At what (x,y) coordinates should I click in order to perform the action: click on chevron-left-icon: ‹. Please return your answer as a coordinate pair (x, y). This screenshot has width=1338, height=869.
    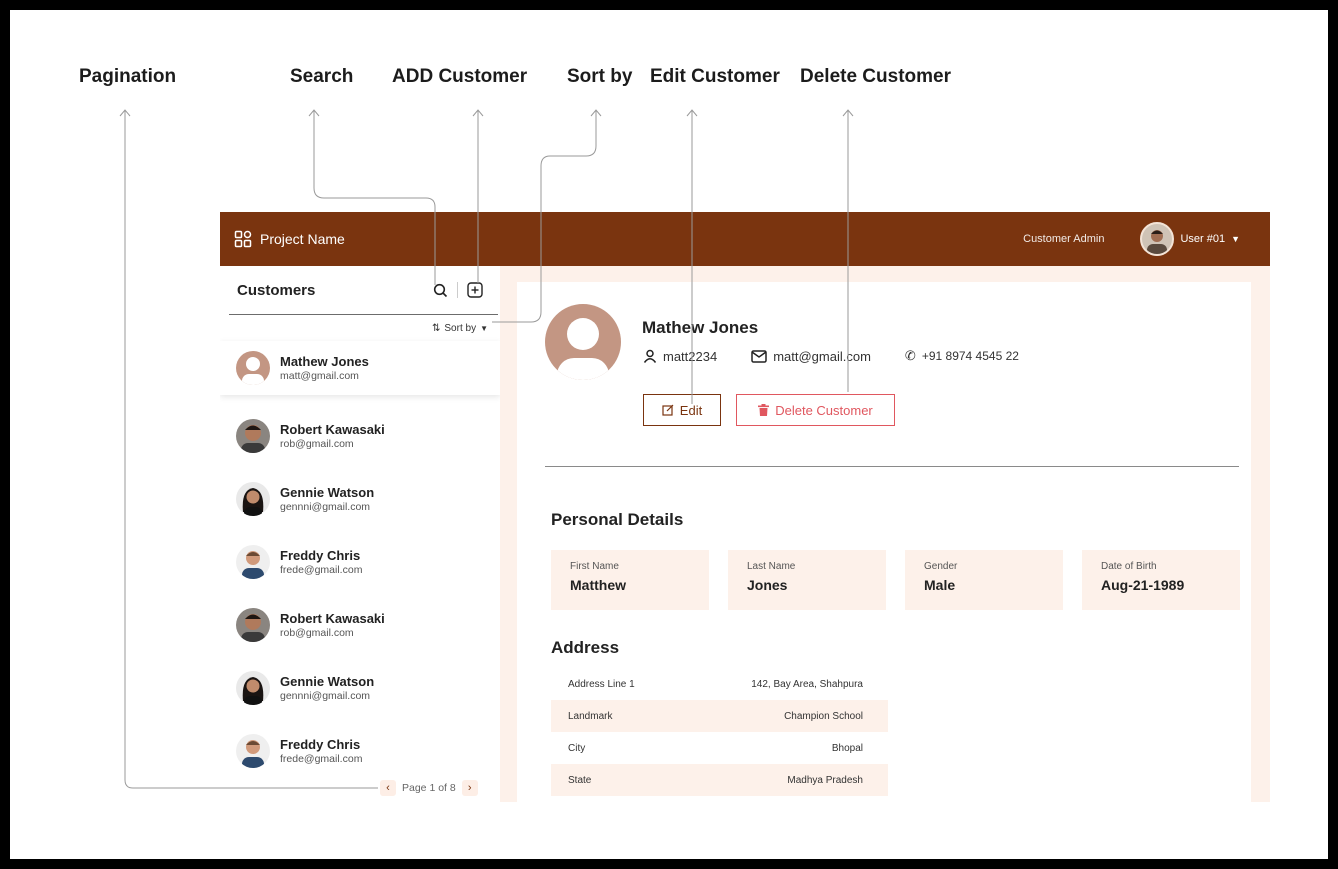
    Looking at the image, I should click on (388, 788).